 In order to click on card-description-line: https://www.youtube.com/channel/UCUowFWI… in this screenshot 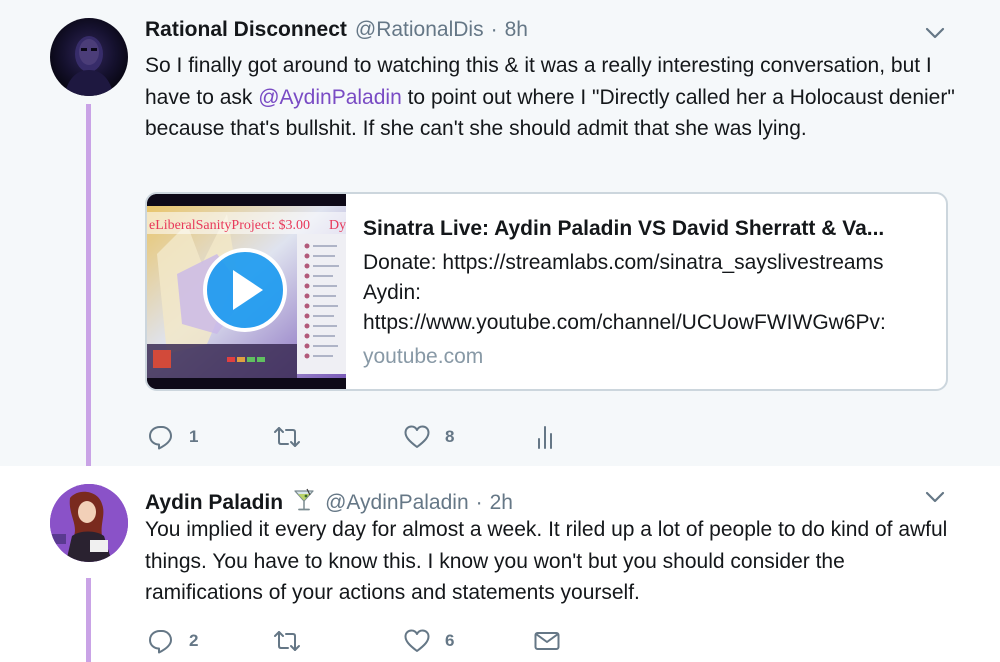, I will do `click(624, 322)`.